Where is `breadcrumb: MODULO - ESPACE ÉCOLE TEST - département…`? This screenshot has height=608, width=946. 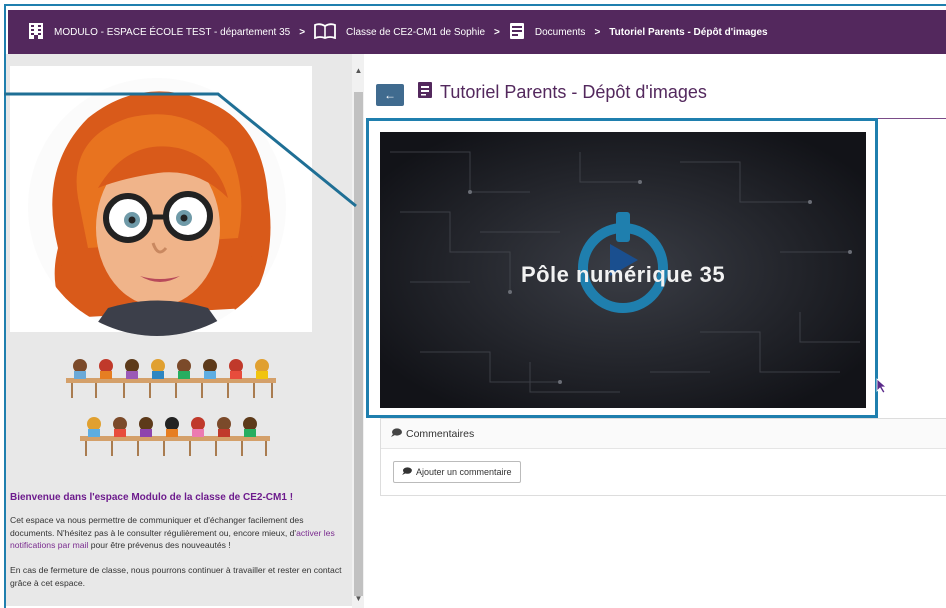 breadcrumb: MODULO - ESPACE ÉCOLE TEST - département… is located at coordinates (477, 32).